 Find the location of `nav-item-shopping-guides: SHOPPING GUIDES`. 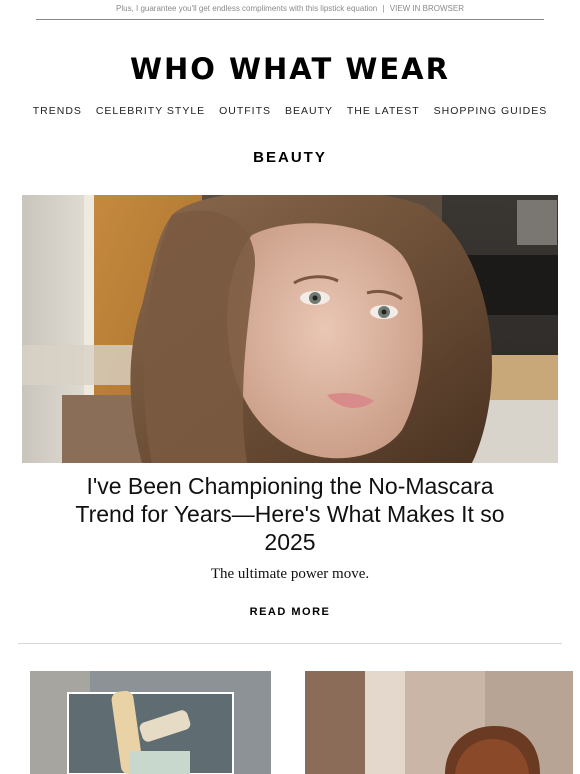

nav-item-shopping-guides: SHOPPING GUIDES is located at coordinates (491, 111).